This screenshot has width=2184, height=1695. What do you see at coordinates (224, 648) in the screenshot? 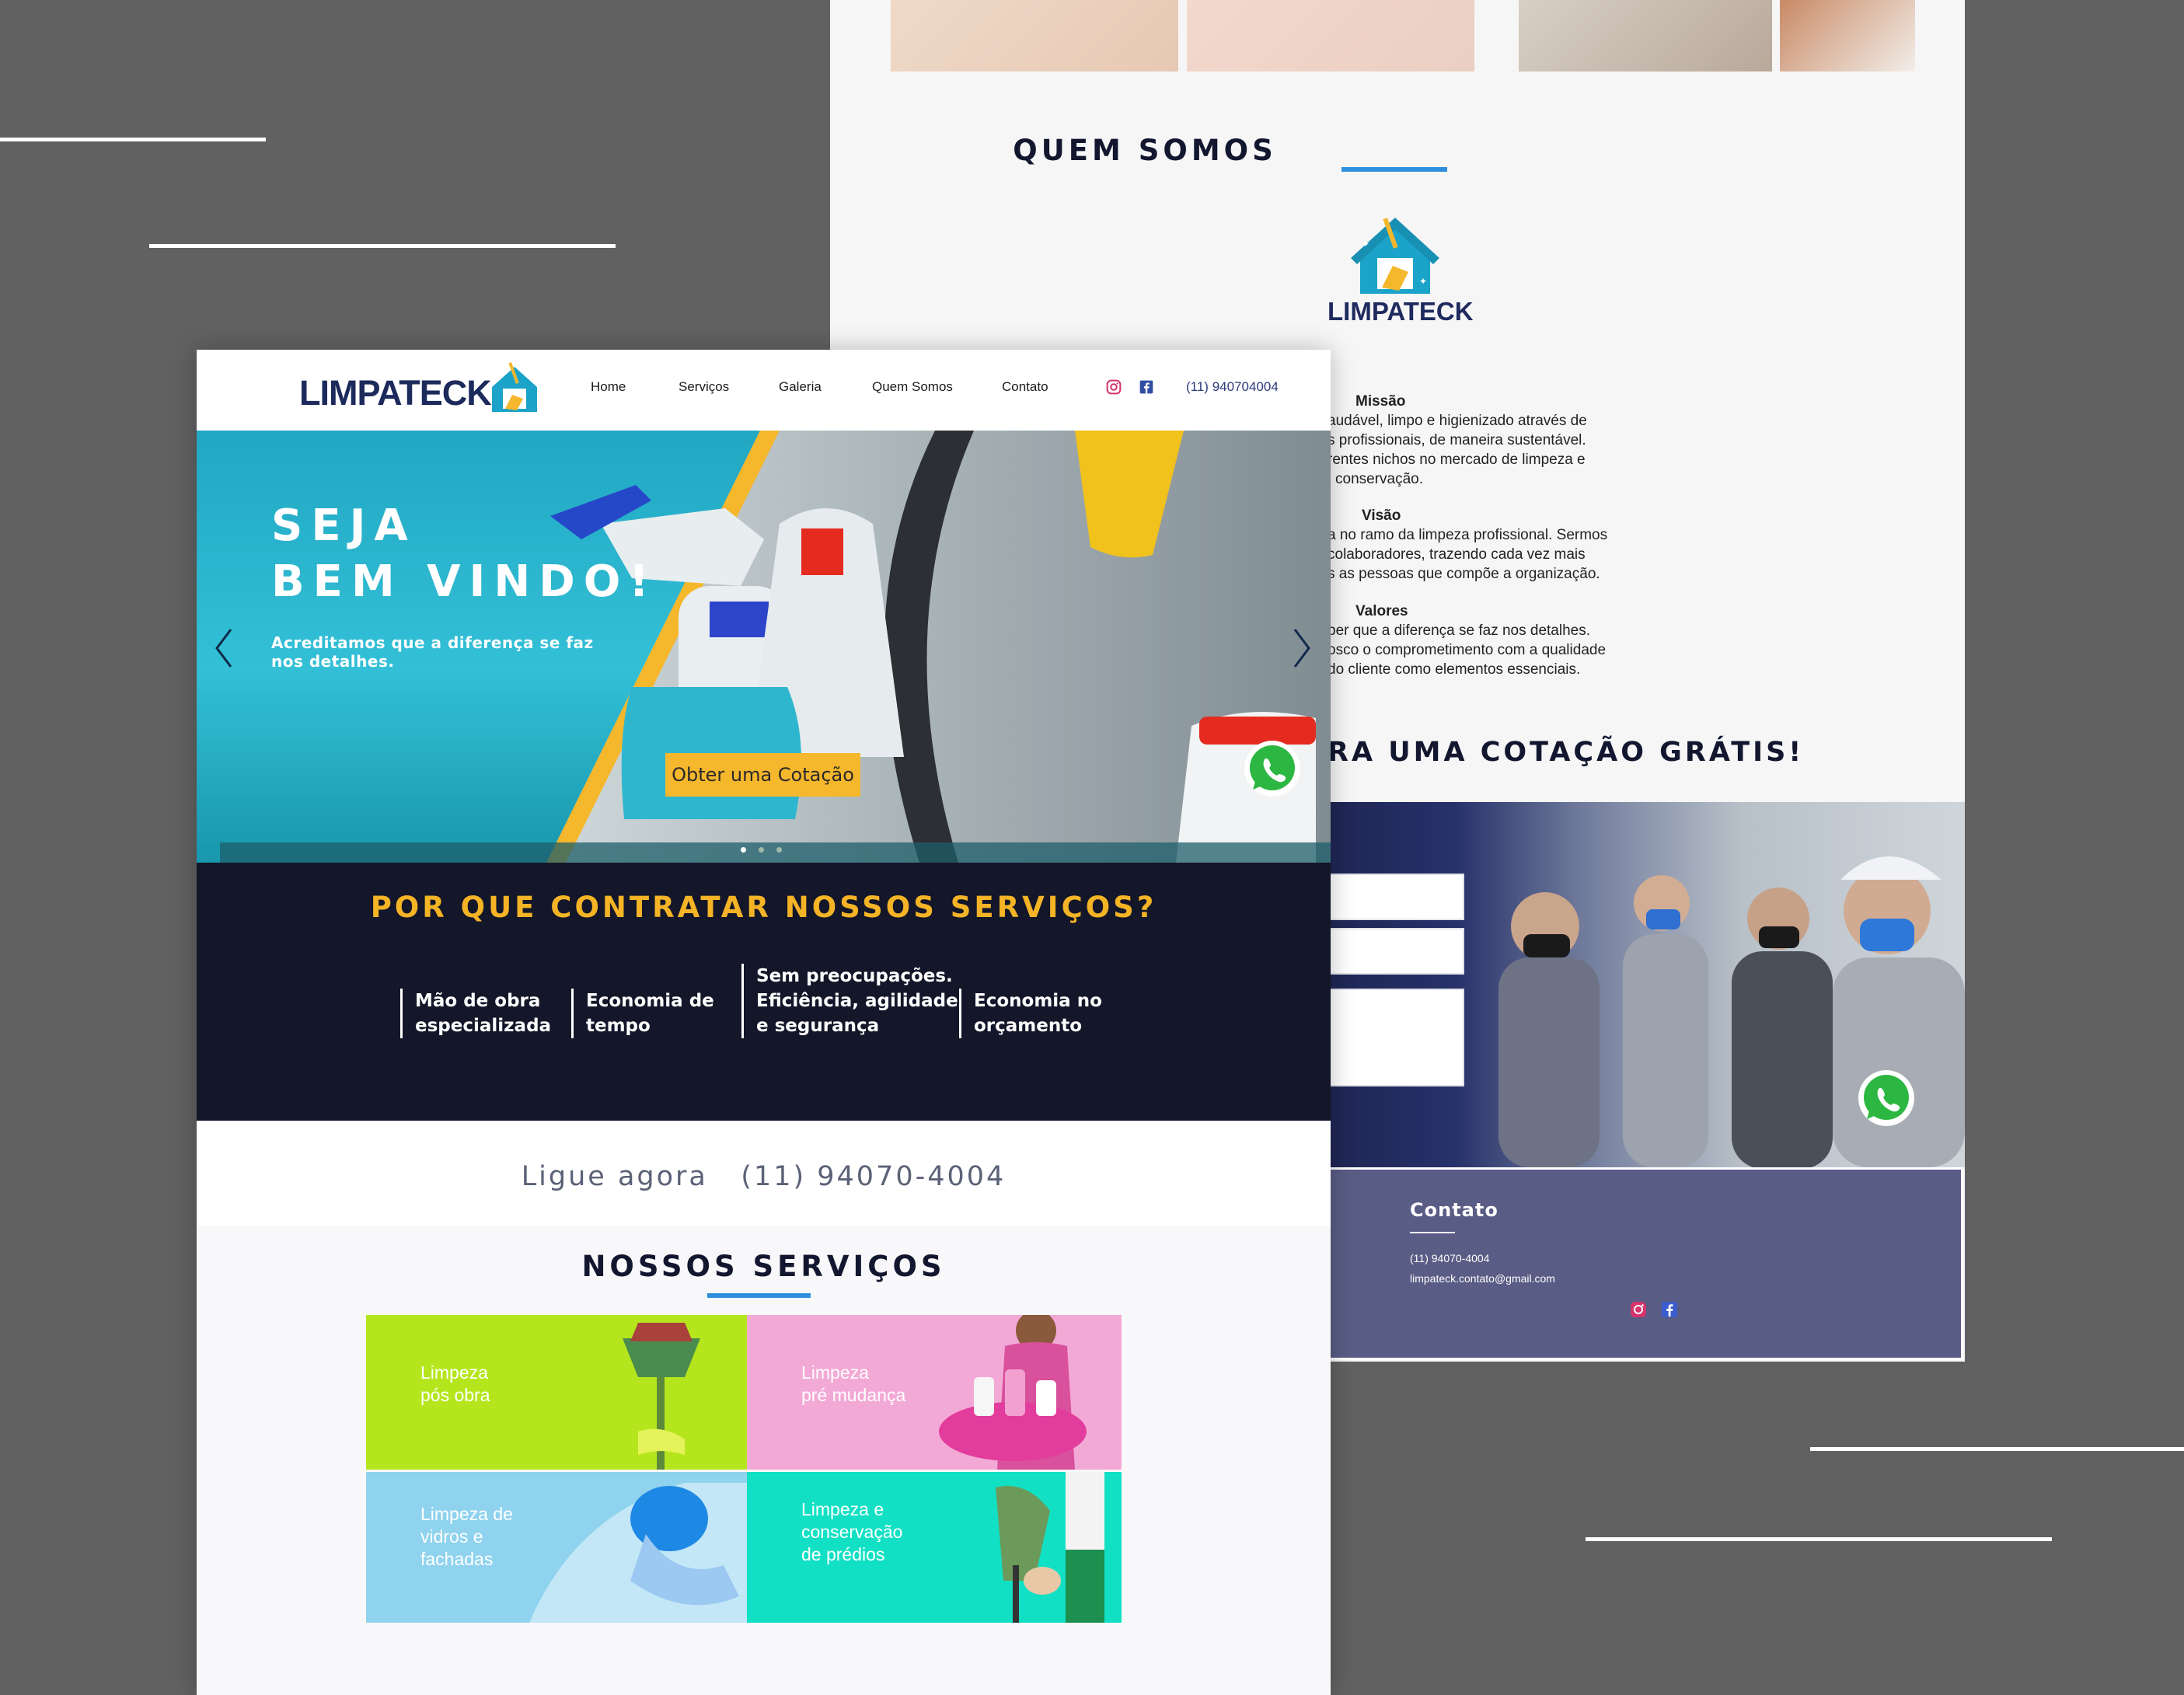
I see `prev-slide-arrow-icon` at bounding box center [224, 648].